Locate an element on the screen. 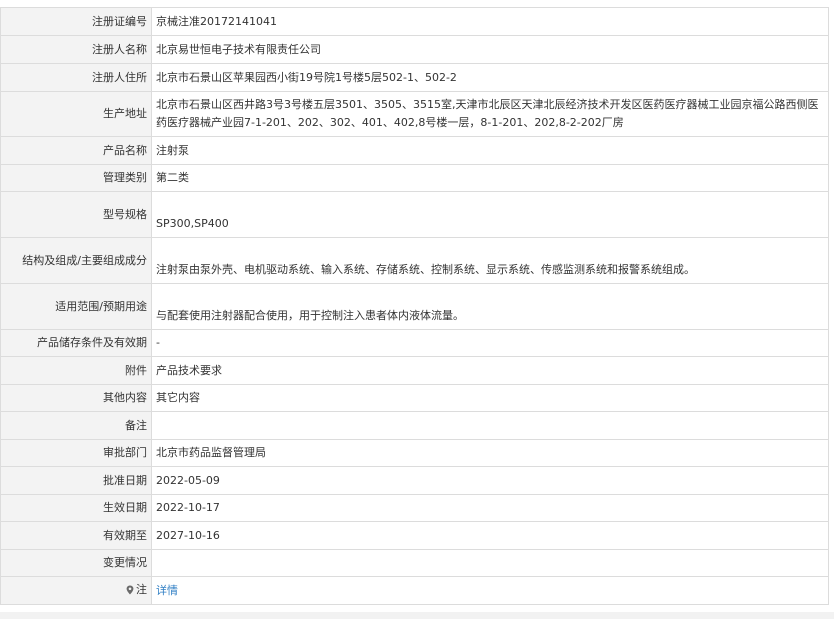 This screenshot has height=619, width=834. page-bottom-gap is located at coordinates (417, 615).